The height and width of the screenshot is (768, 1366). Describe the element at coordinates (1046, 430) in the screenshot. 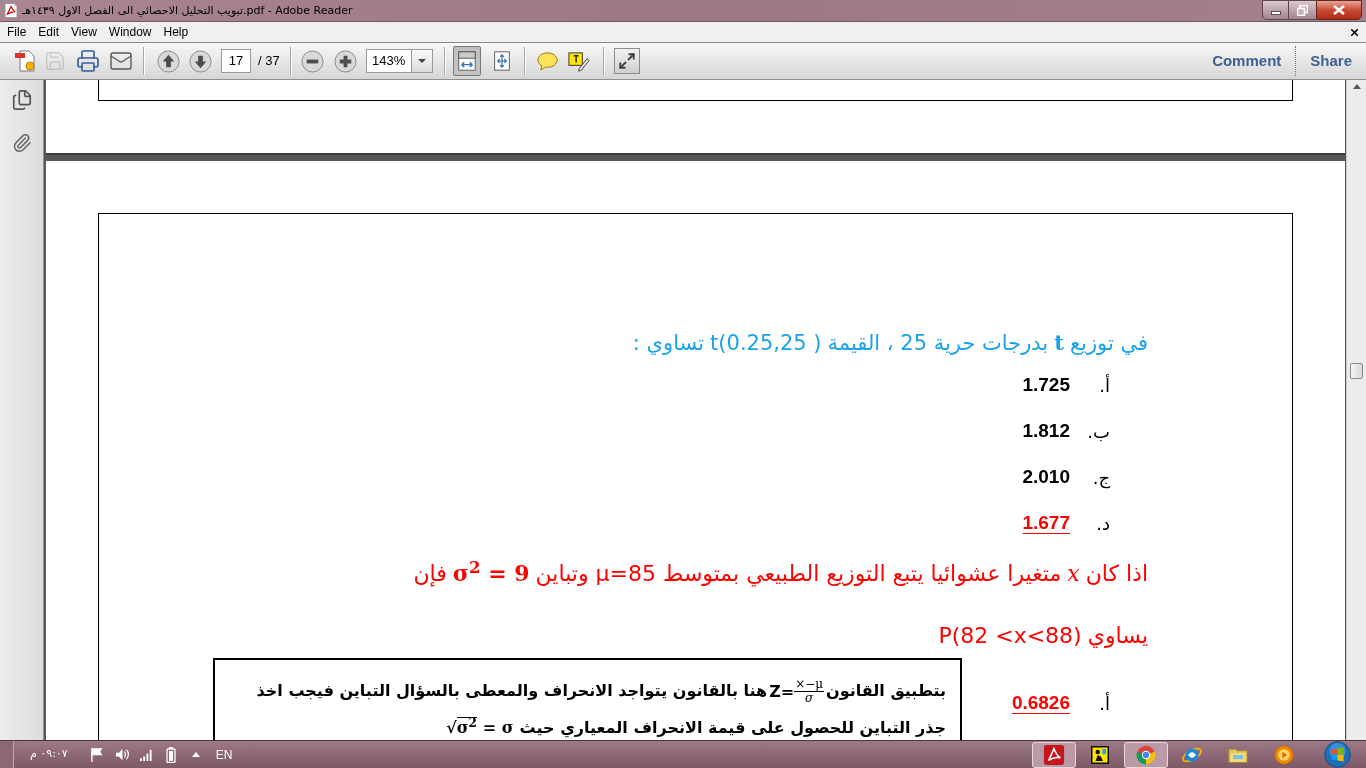

I see `option-value: 1.812` at that location.